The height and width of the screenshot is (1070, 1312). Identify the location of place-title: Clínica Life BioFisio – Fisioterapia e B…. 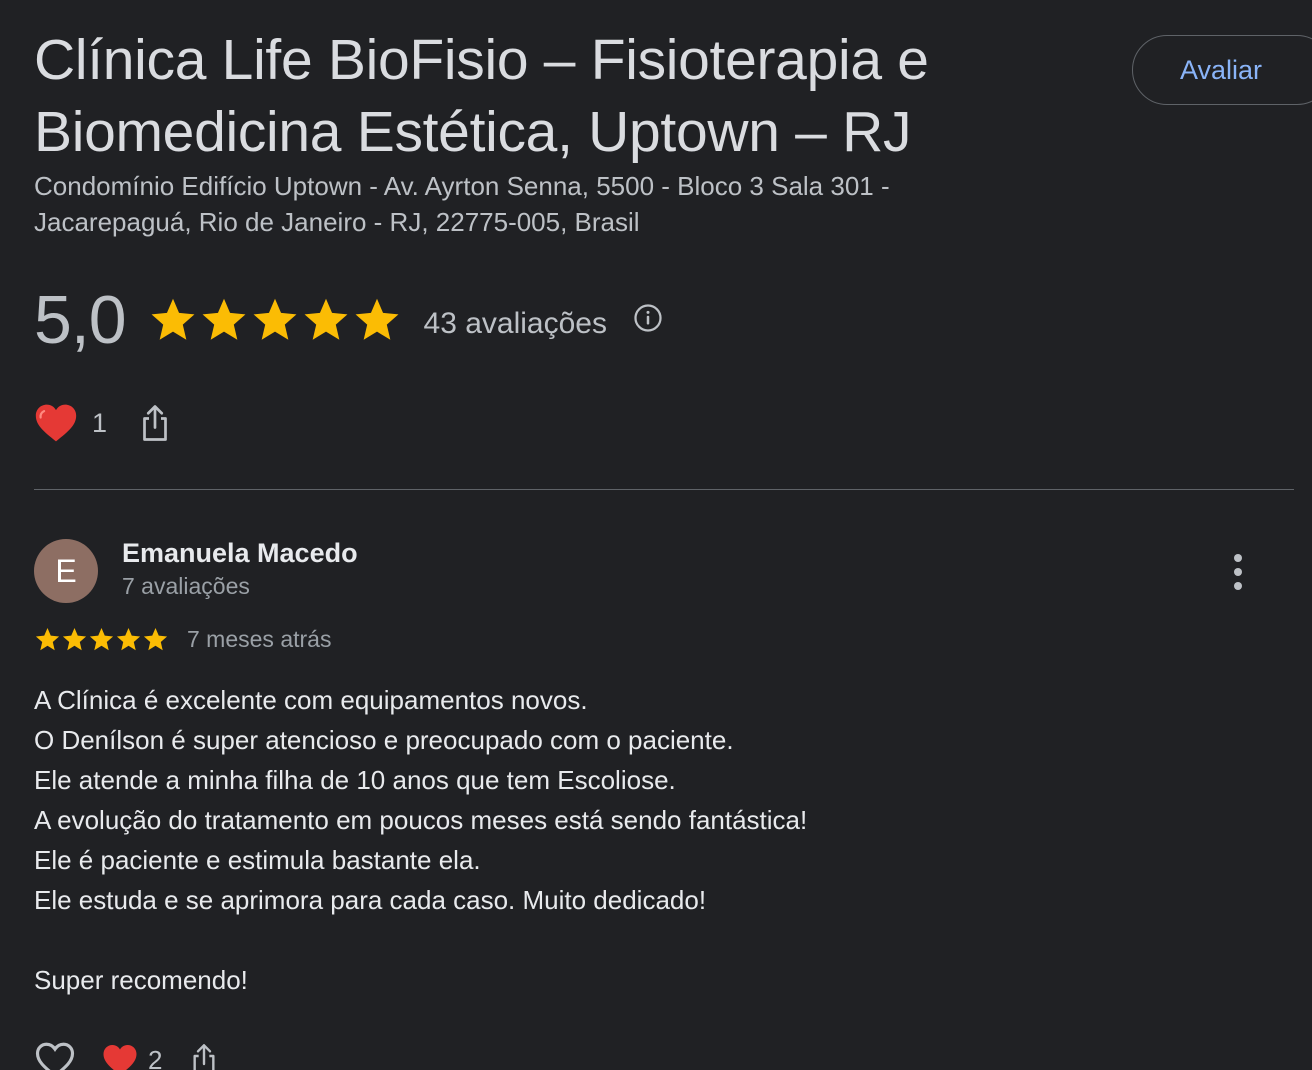
(481, 96).